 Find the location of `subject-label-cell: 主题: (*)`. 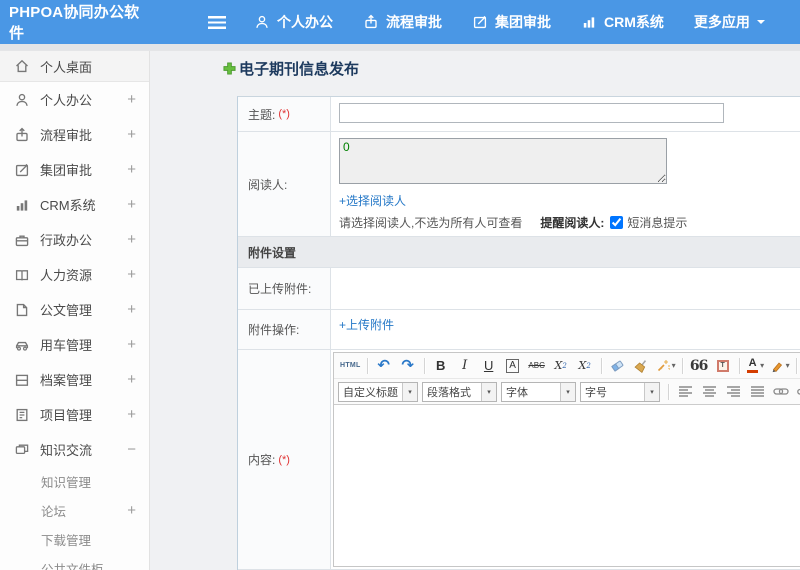

subject-label-cell: 主题: (*) is located at coordinates (284, 114).